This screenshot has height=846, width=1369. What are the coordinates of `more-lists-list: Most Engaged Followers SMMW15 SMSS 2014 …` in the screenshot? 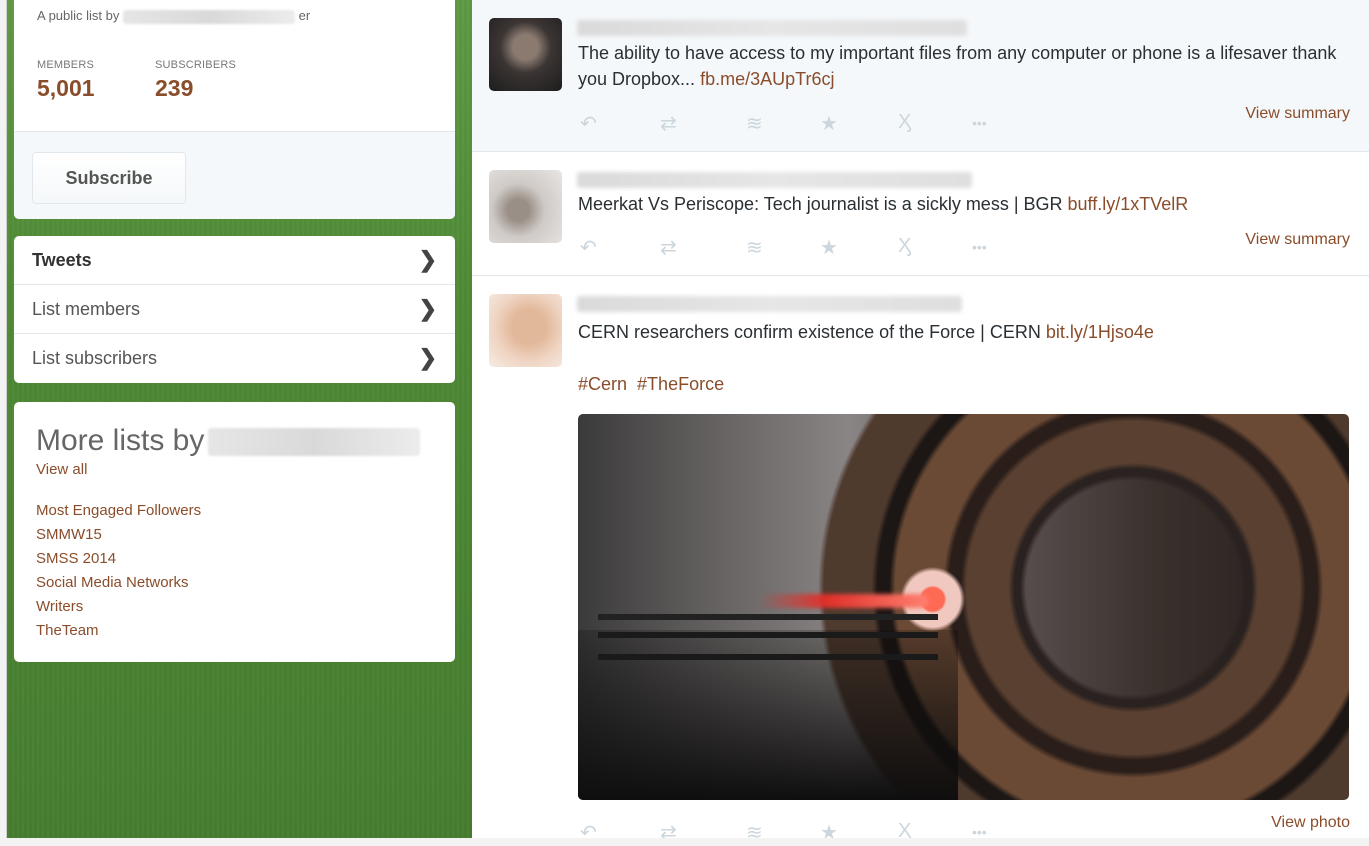 It's located at (118, 571).